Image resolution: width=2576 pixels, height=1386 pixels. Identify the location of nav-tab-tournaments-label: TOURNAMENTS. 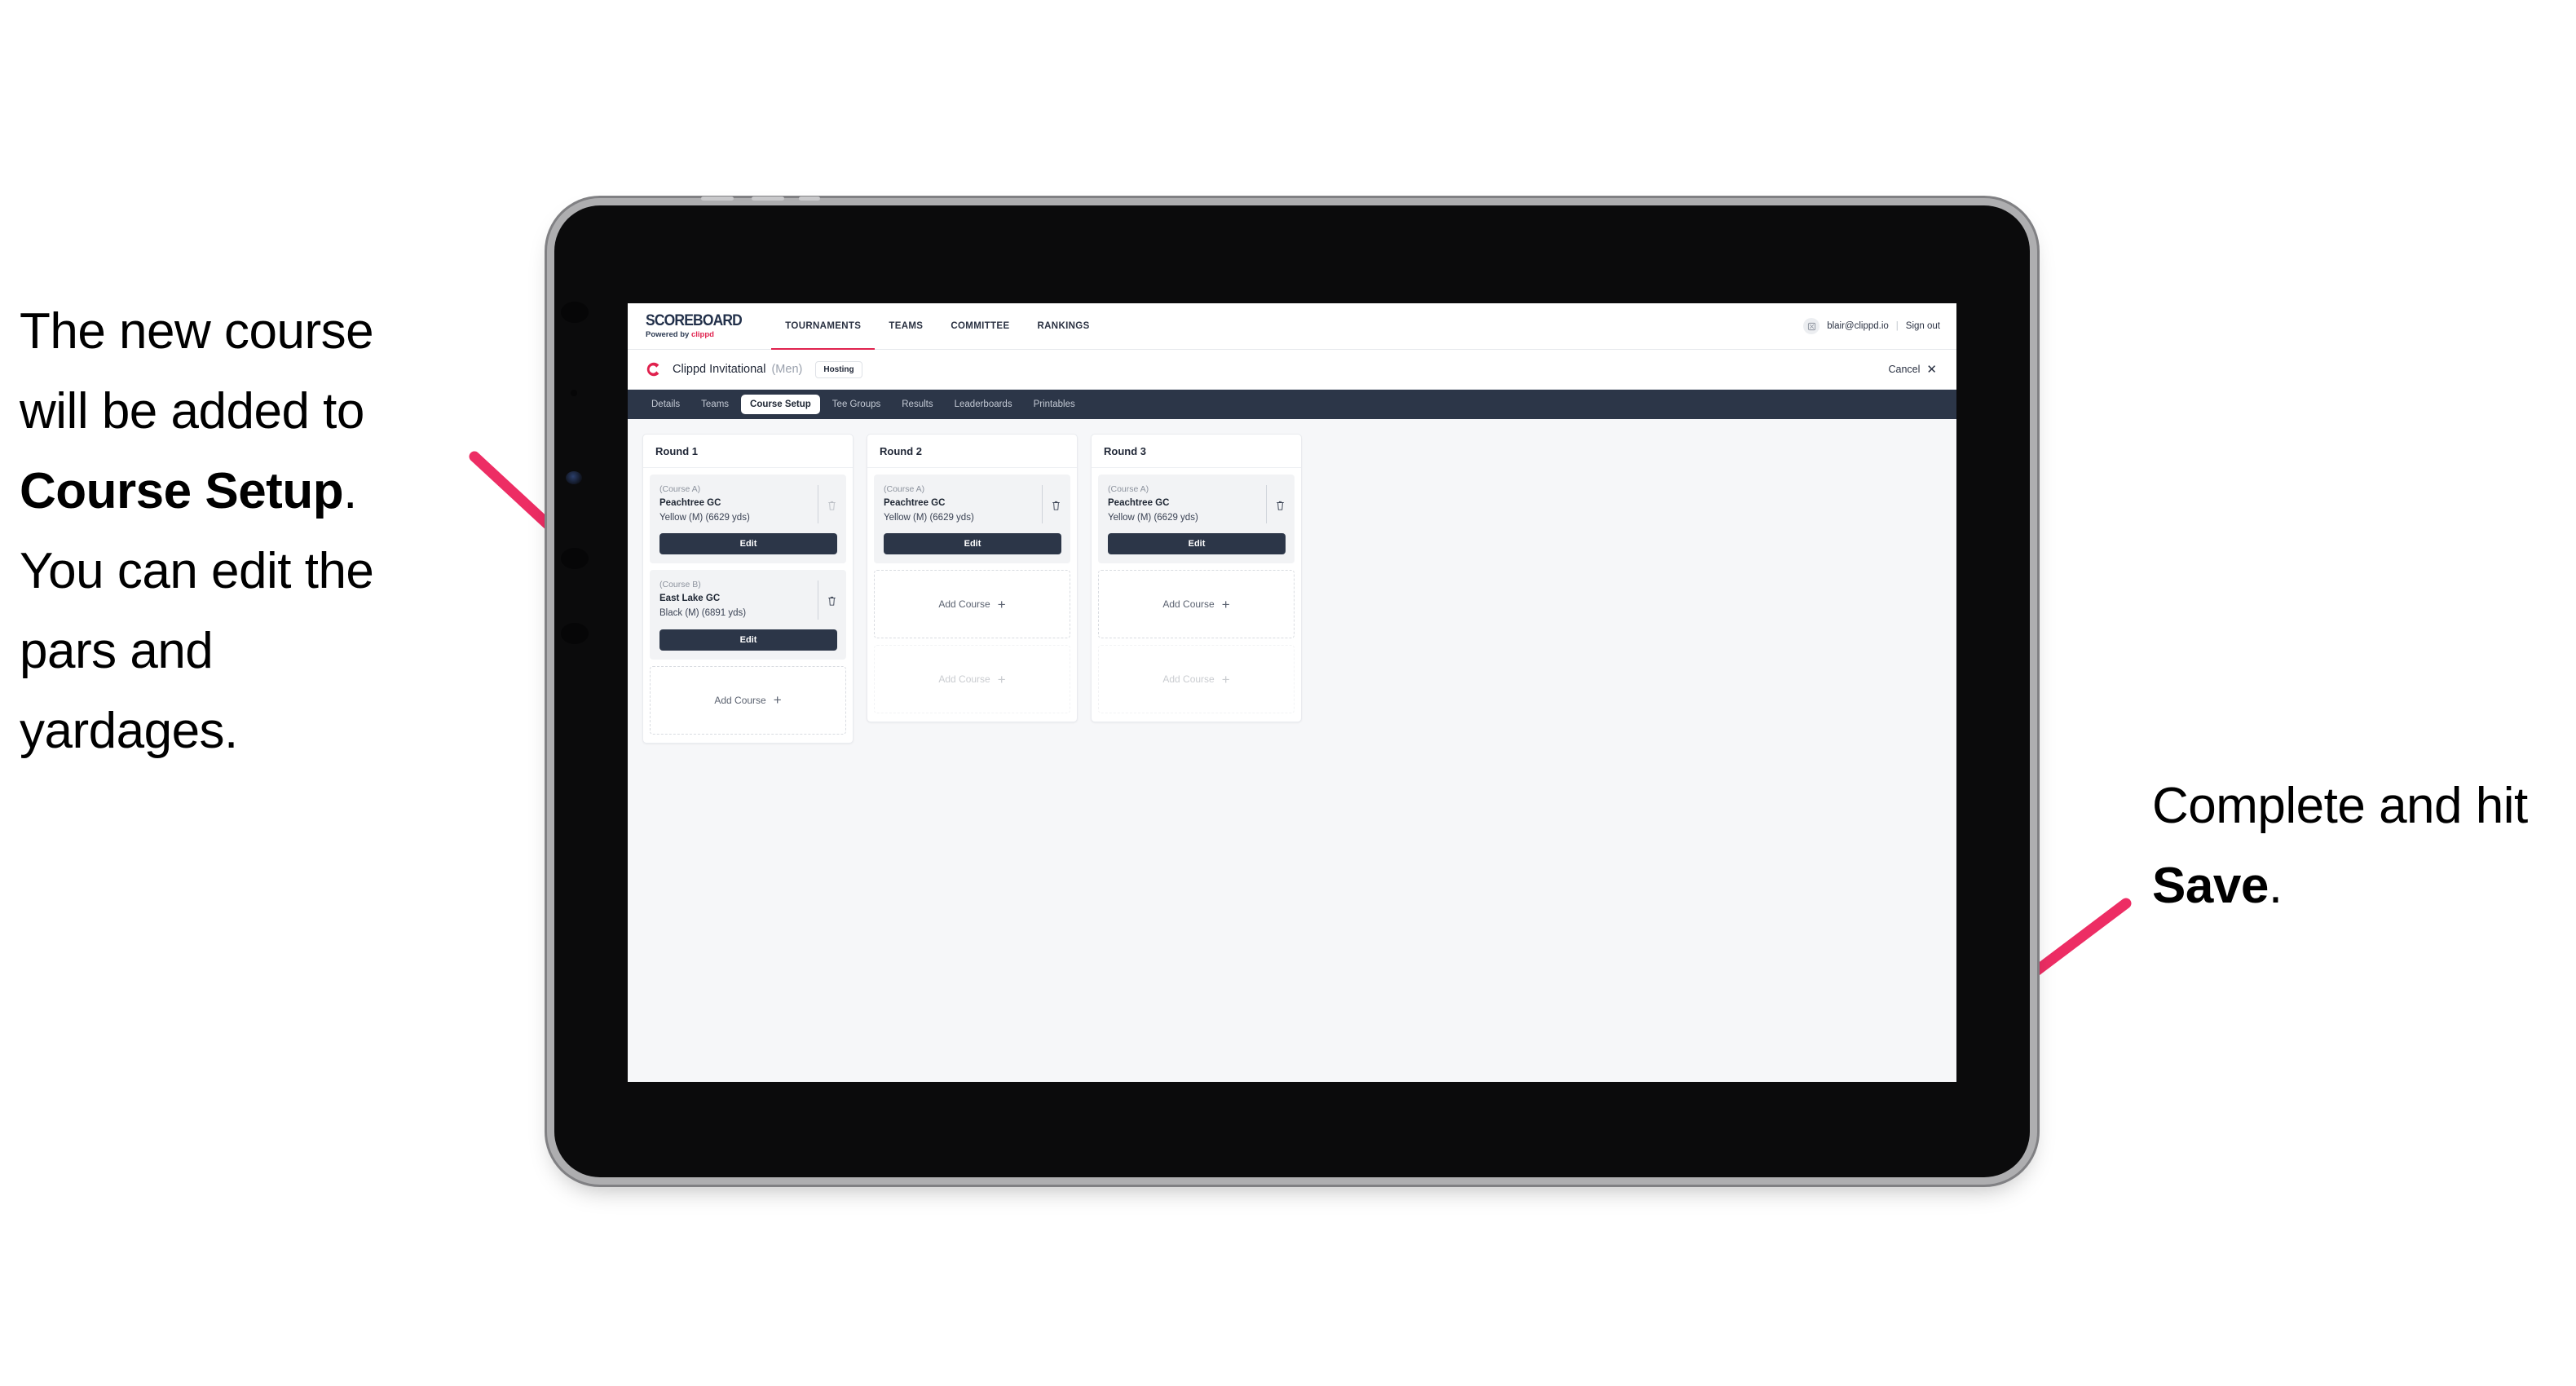
(823, 326).